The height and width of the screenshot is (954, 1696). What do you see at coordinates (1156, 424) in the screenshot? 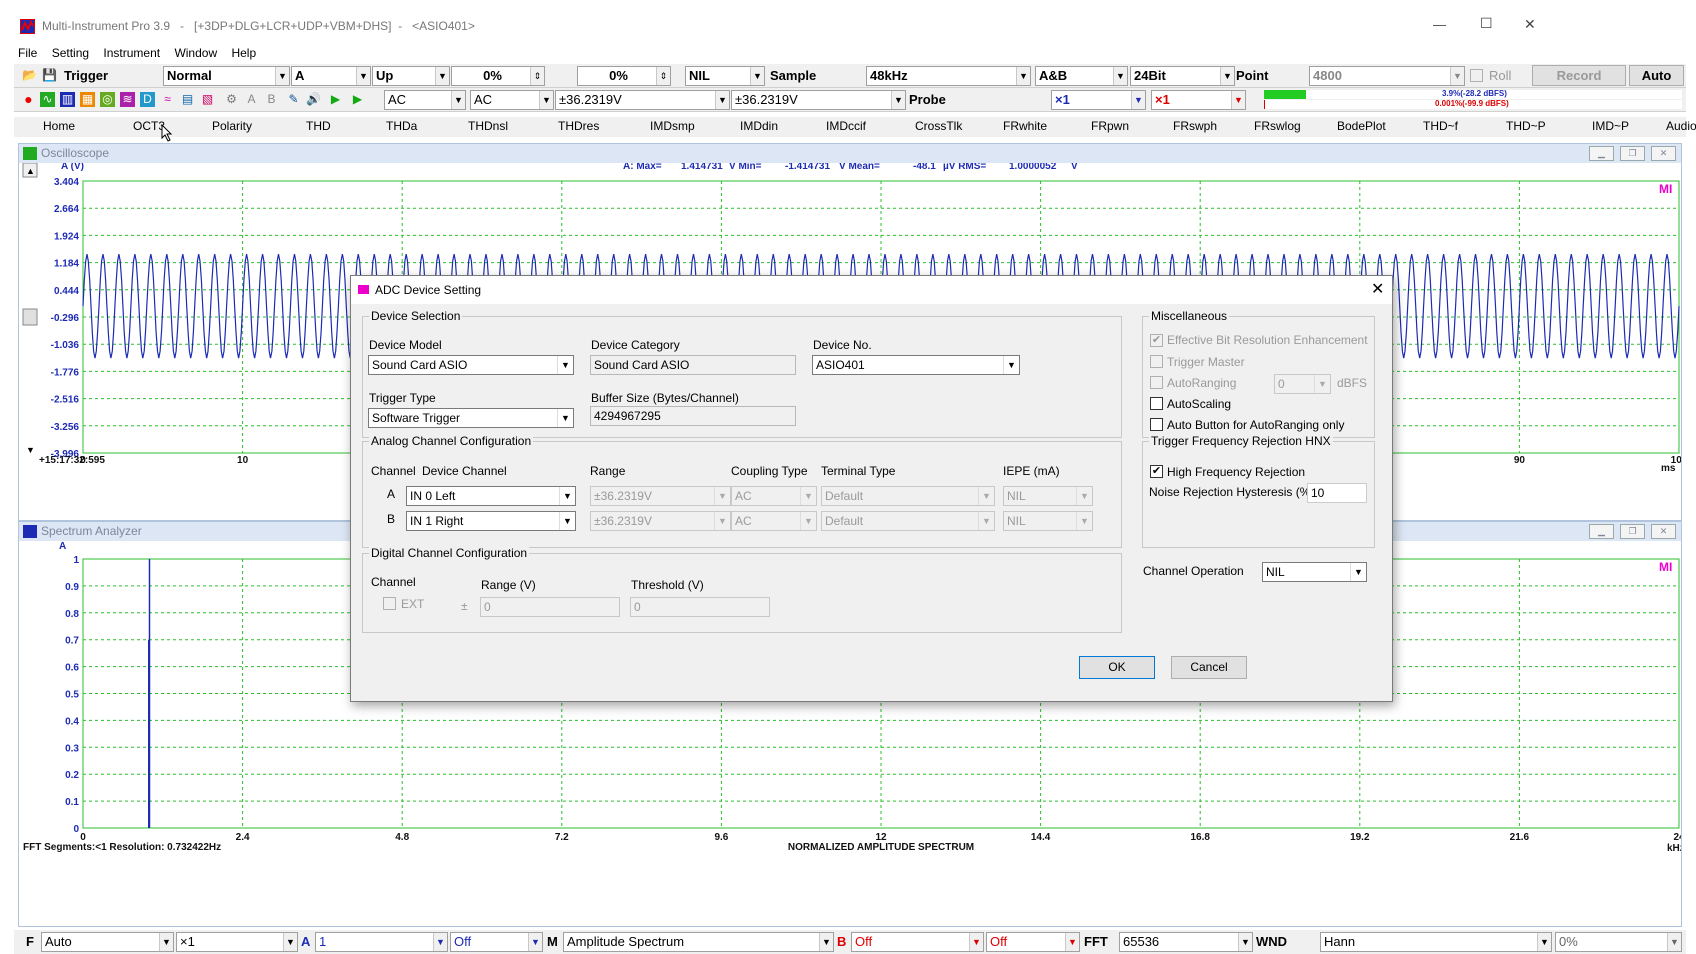
I see `auto-button-checkbox` at bounding box center [1156, 424].